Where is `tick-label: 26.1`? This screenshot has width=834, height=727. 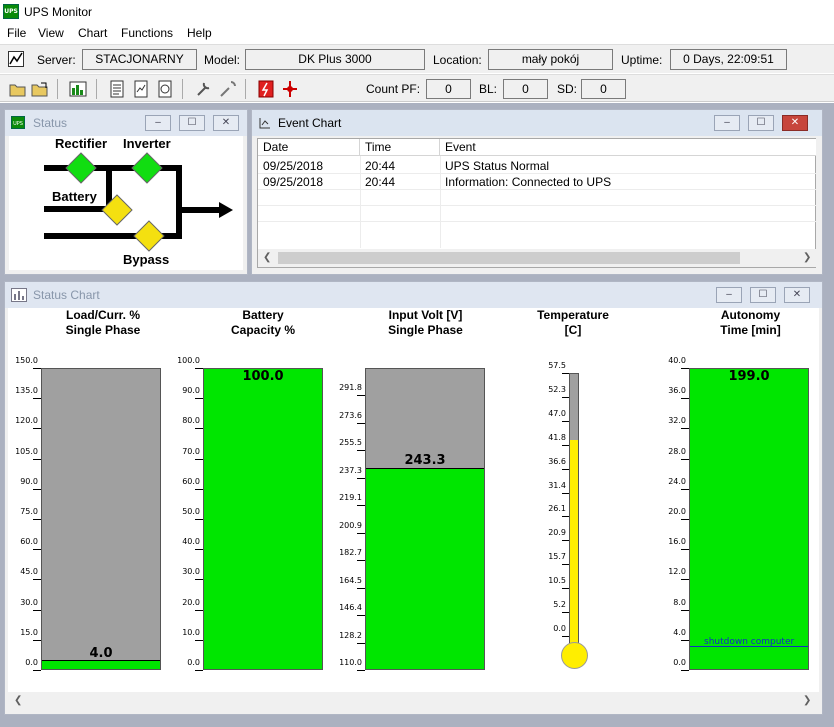
tick-label: 26.1 is located at coordinates (557, 509).